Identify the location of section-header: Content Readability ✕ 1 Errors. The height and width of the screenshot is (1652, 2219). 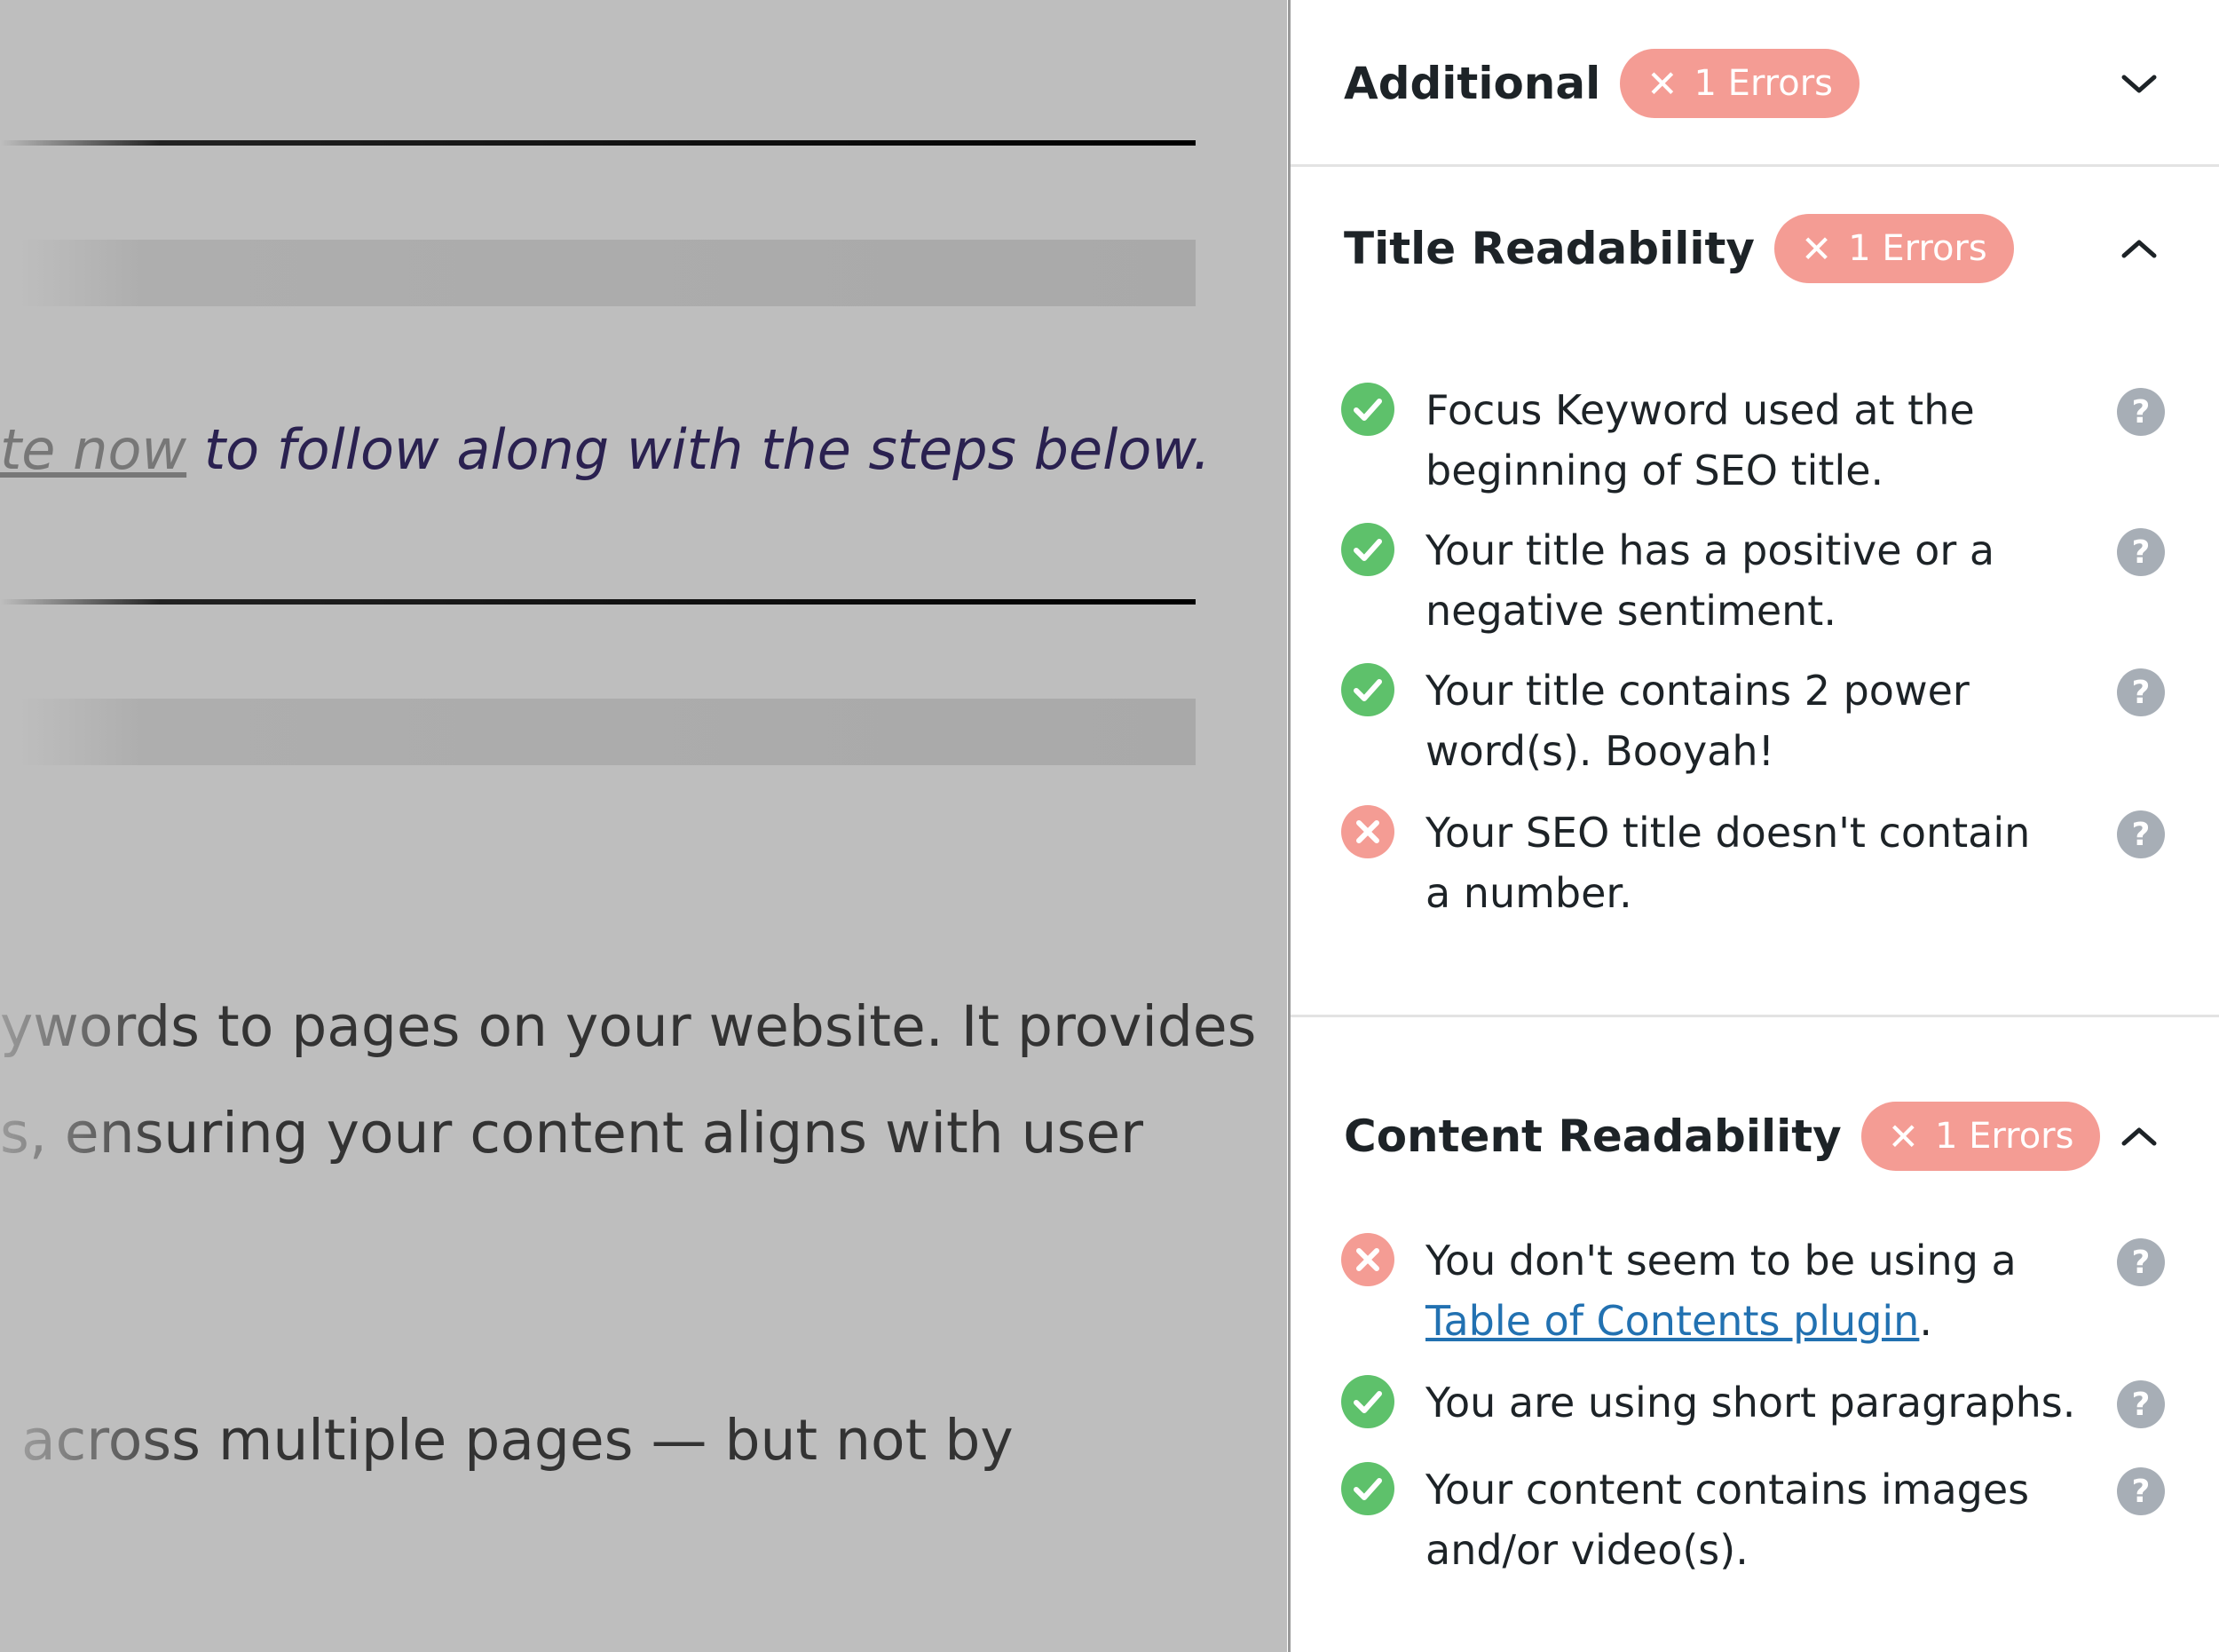
(1755, 1136).